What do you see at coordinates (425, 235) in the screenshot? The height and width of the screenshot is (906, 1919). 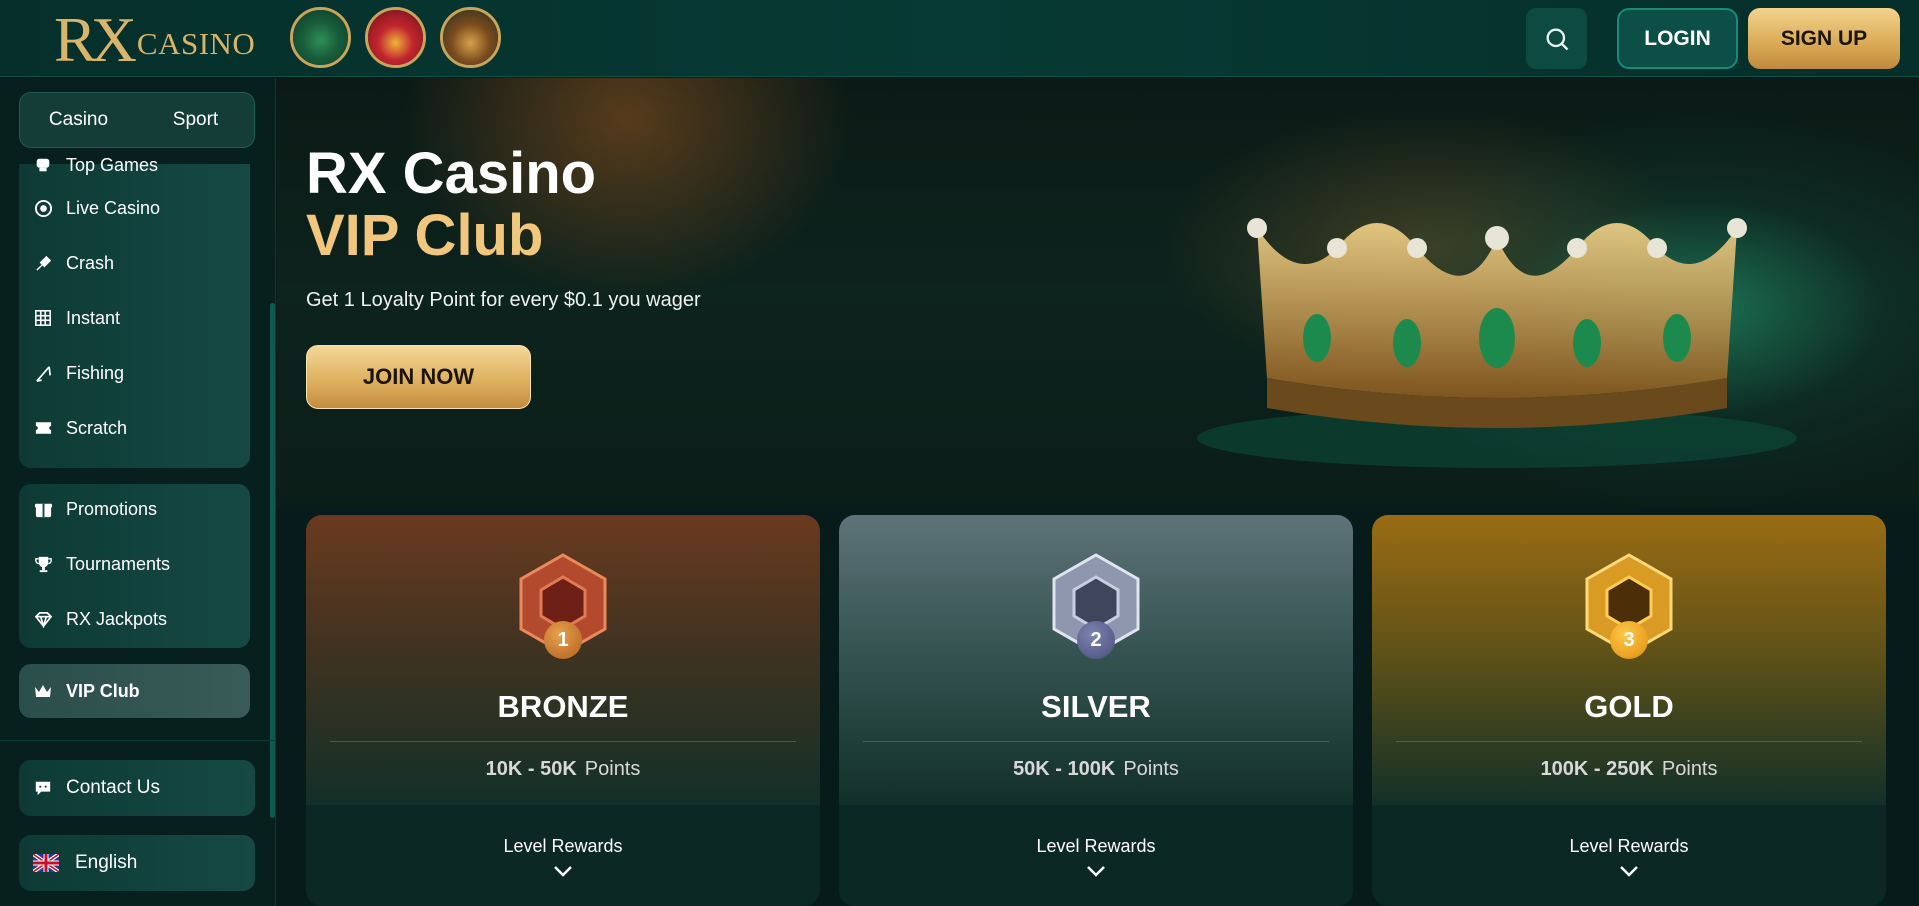 I see `hero-title-accent: VIP Club` at bounding box center [425, 235].